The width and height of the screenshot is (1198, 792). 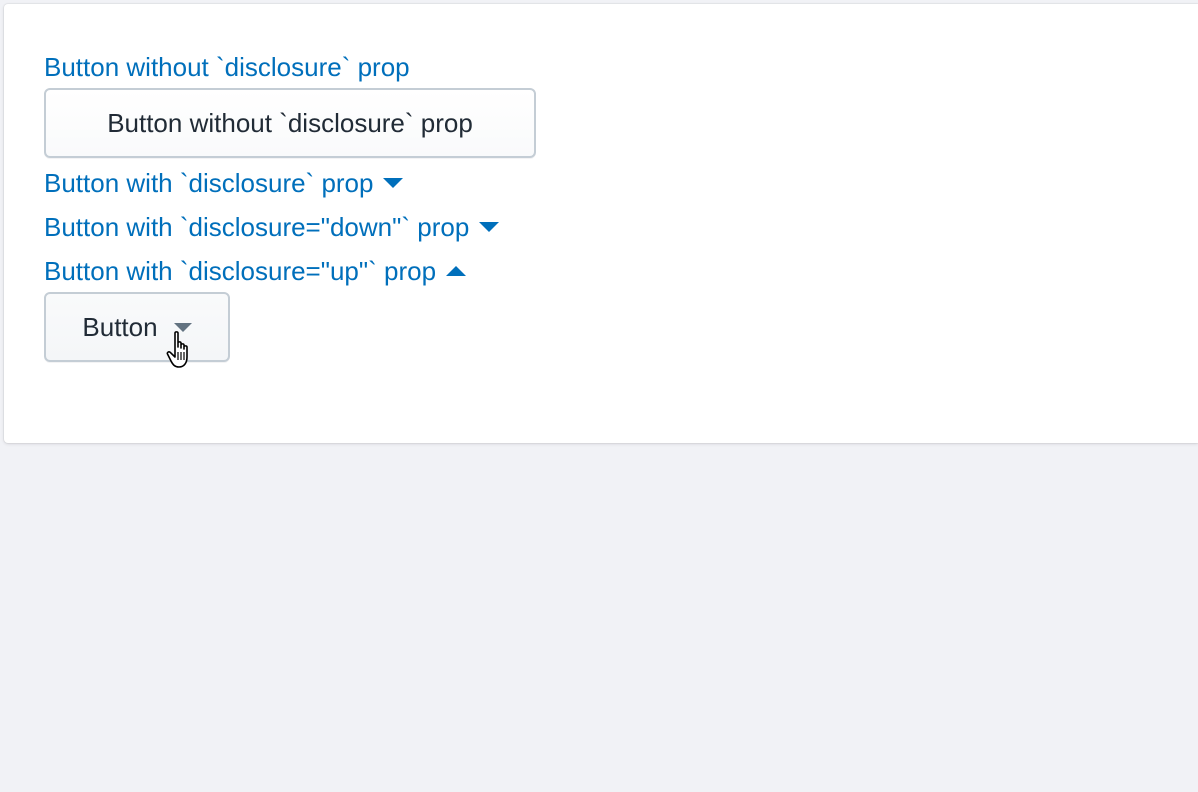 I want to click on button-without-disclosure: Button without `disclosure` prop, so click(x=290, y=123).